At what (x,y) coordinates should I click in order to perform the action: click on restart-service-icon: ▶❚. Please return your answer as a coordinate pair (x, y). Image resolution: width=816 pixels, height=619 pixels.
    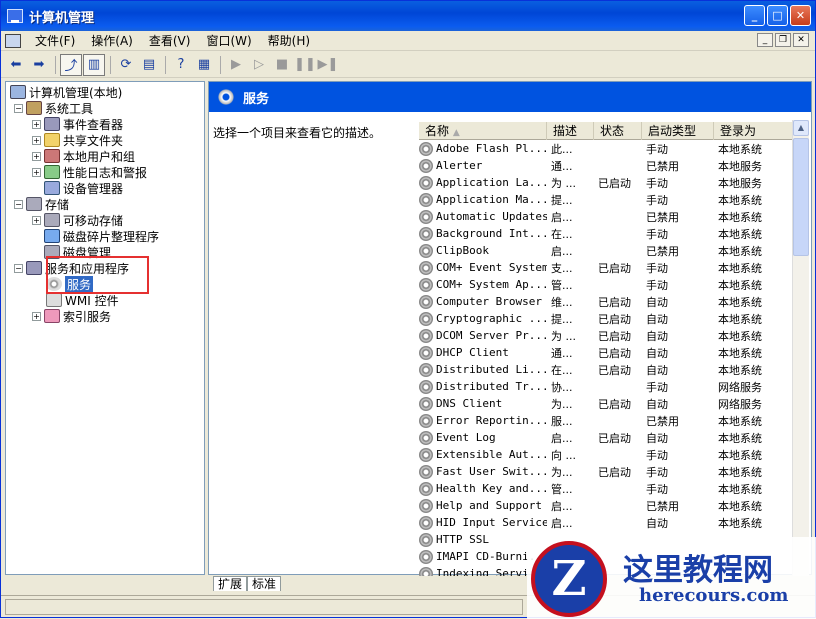
    Looking at the image, I should click on (328, 65).